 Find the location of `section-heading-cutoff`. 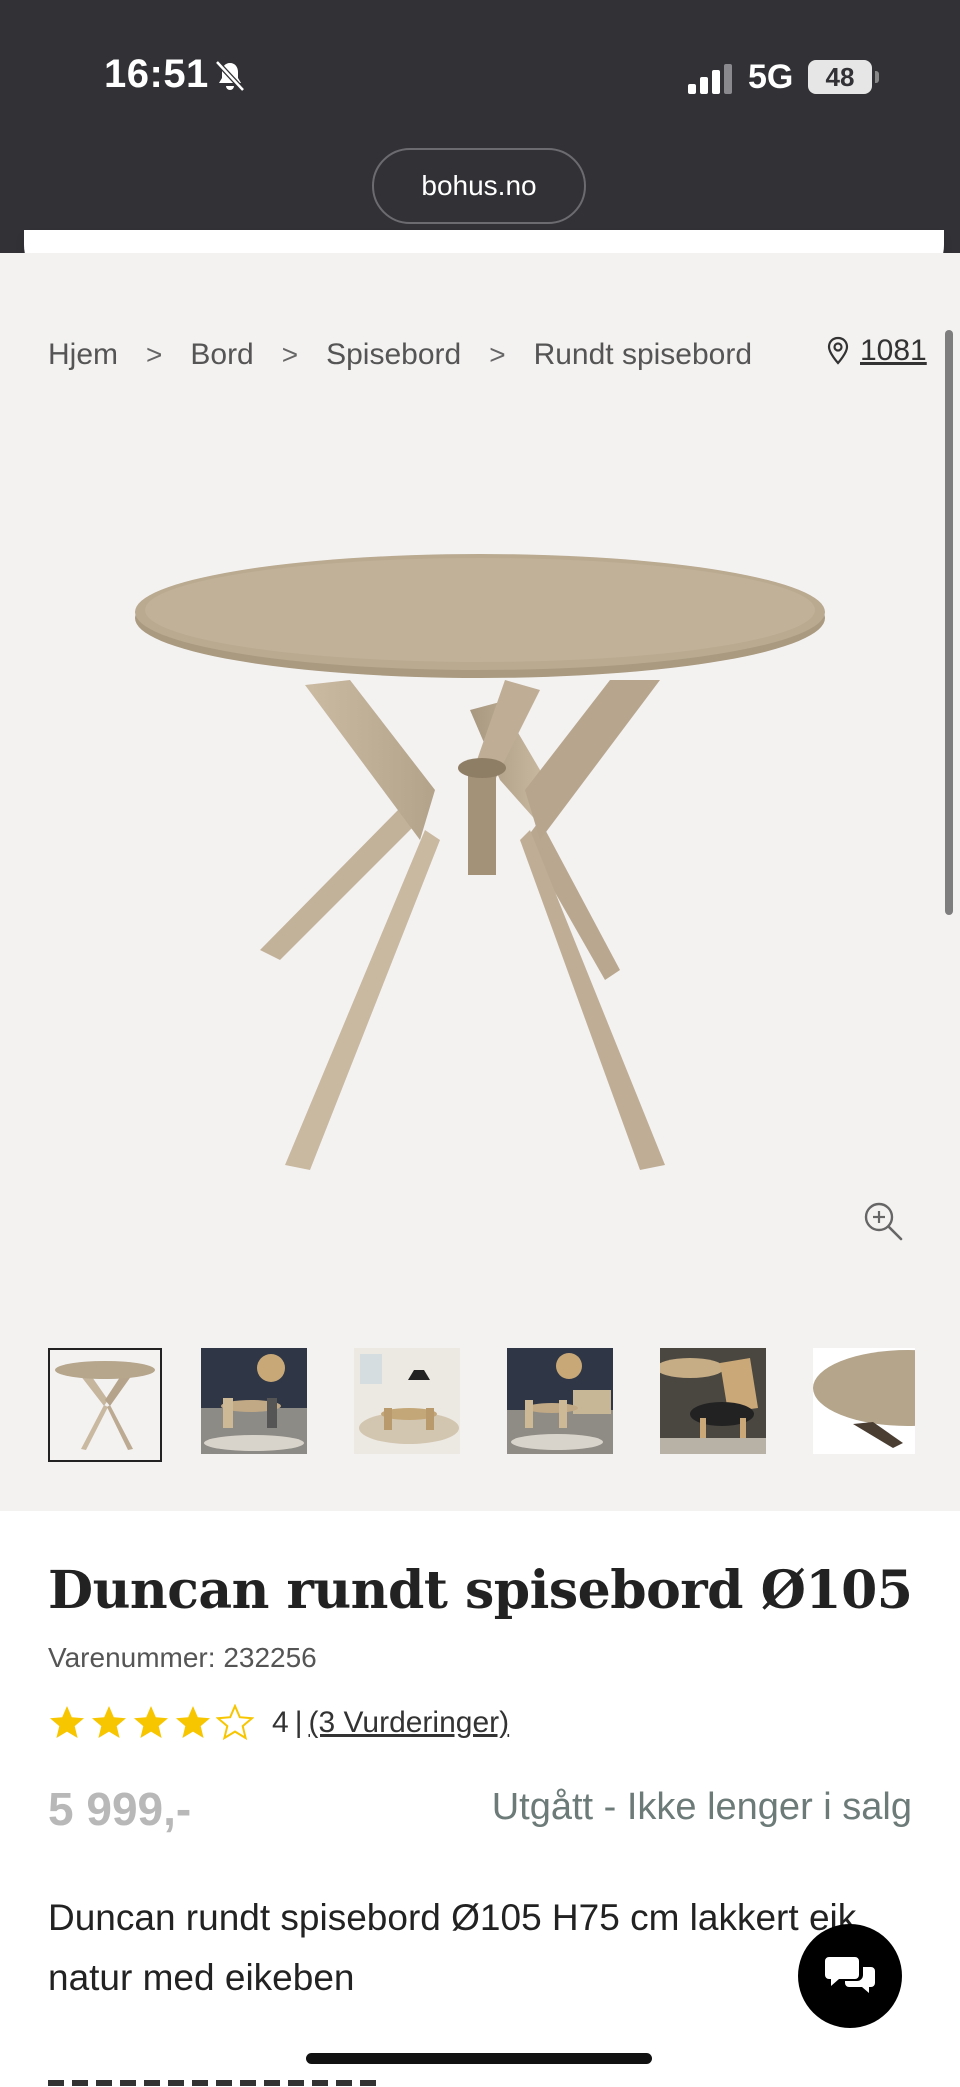

section-heading-cutoff is located at coordinates (213, 2077).